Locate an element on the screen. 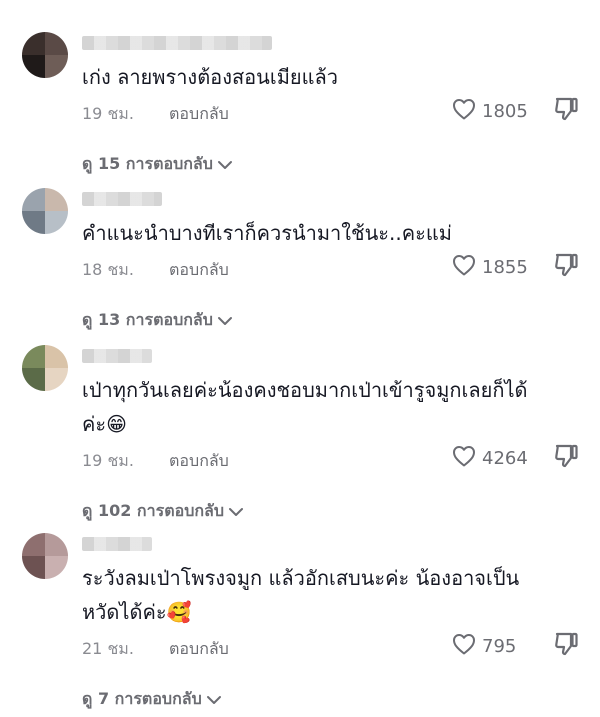 This screenshot has height=717, width=600. view-replies-label: ดู 7 การตอบกลับ is located at coordinates (142, 698).